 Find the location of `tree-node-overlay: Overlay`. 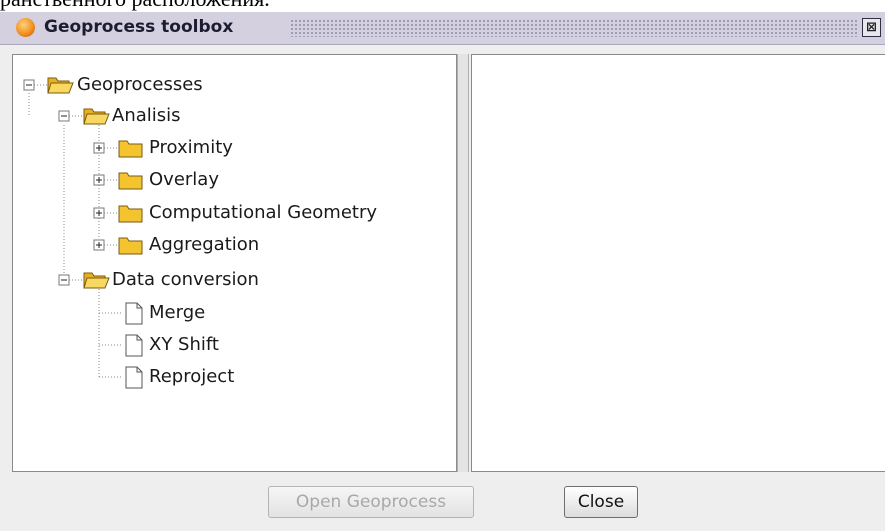

tree-node-overlay: Overlay is located at coordinates (184, 180).